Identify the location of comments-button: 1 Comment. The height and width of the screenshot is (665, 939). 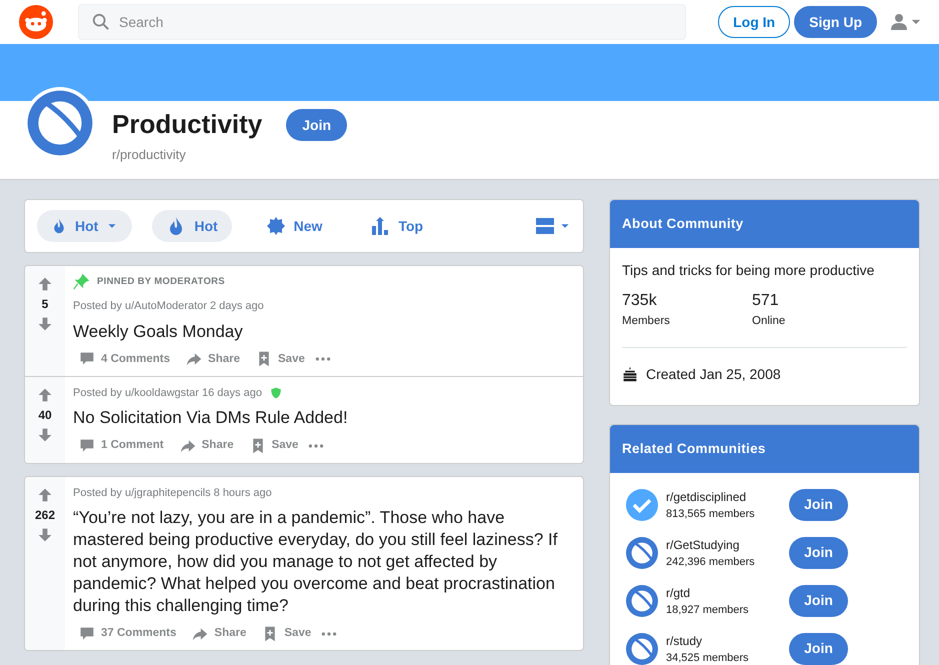
(121, 445).